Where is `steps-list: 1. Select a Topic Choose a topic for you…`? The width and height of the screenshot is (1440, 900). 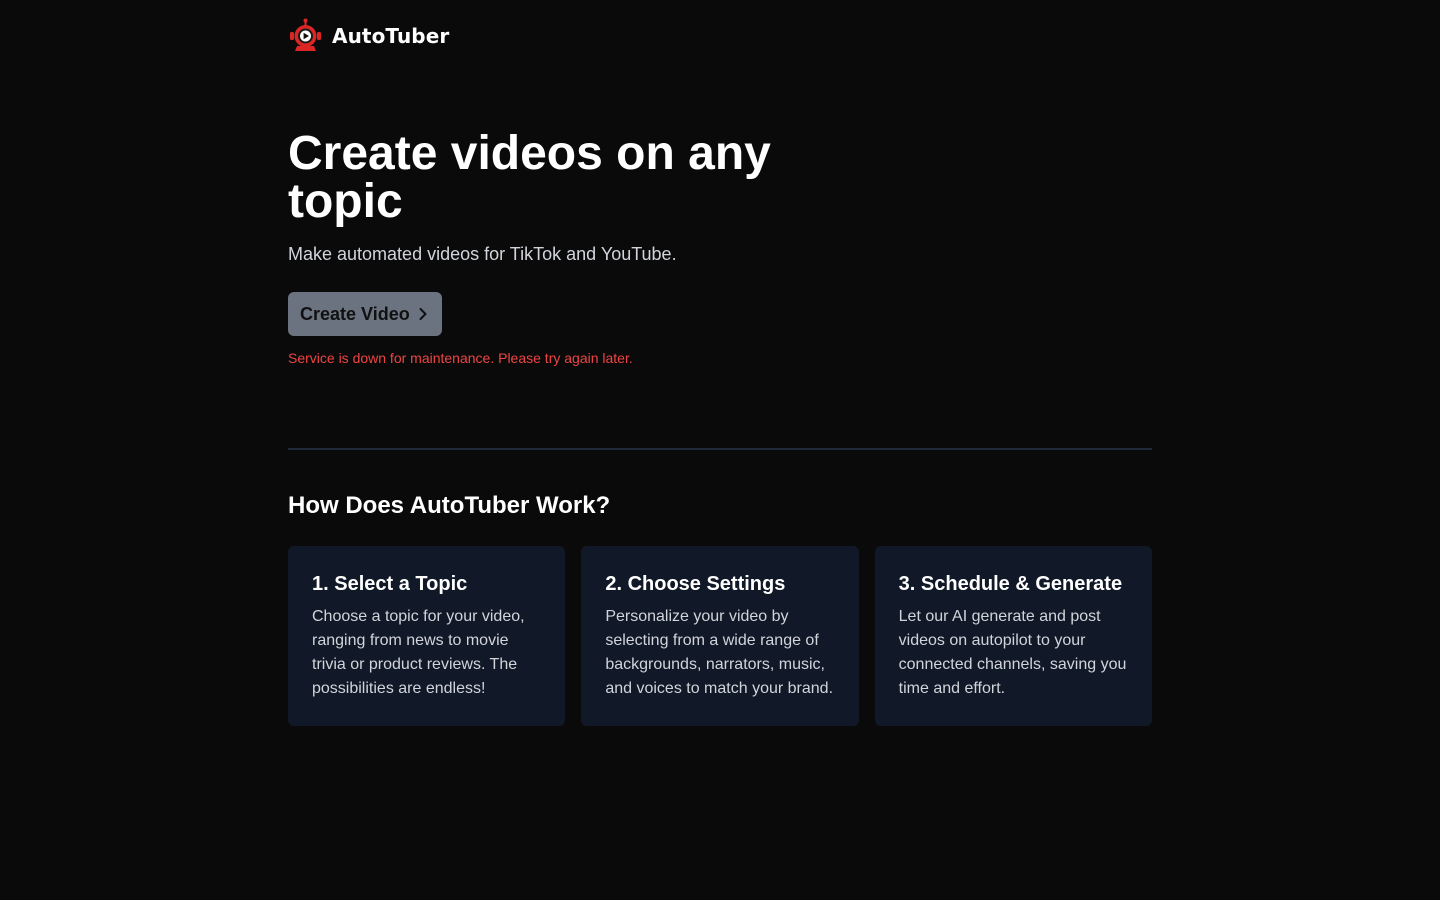 steps-list: 1. Select a Topic Choose a topic for you… is located at coordinates (720, 636).